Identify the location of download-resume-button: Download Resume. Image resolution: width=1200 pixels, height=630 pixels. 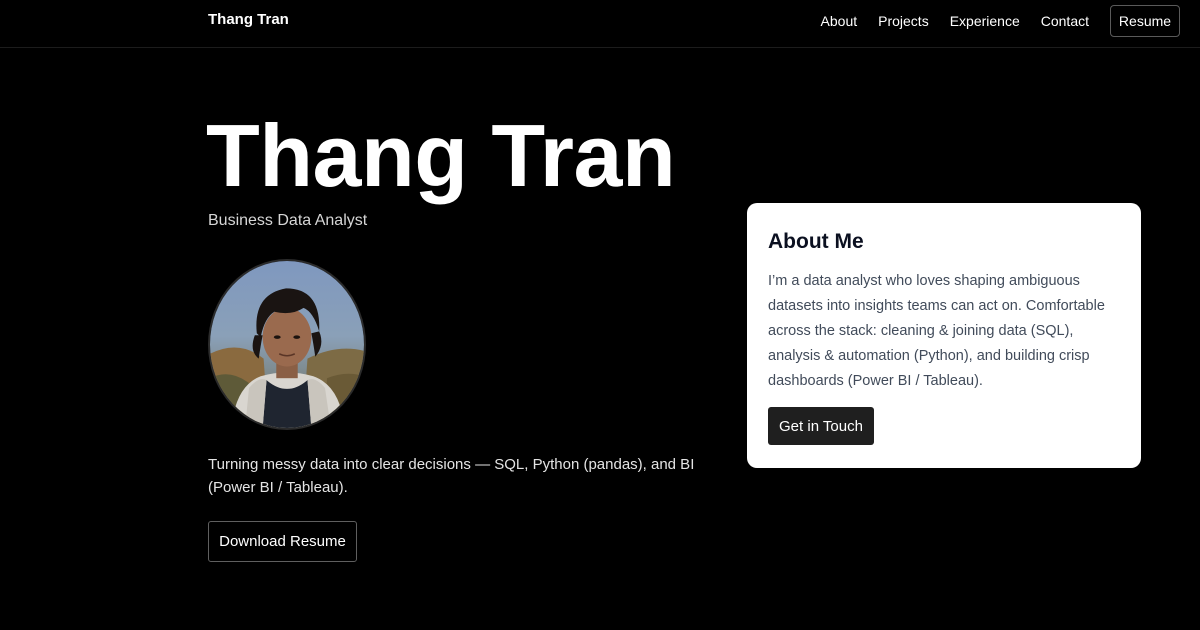
(282, 541).